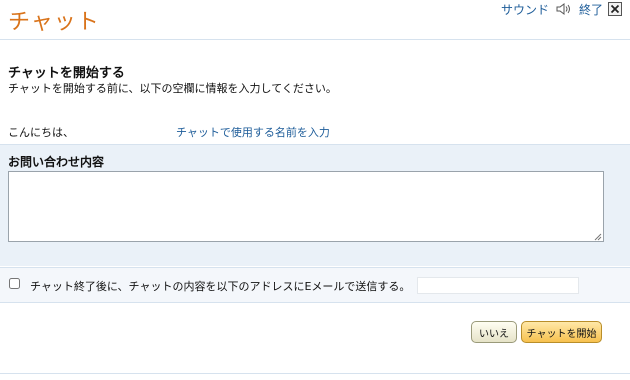 Image resolution: width=630 pixels, height=380 pixels. What do you see at coordinates (591, 9) in the screenshot?
I see `end-chat-link: 終了` at bounding box center [591, 9].